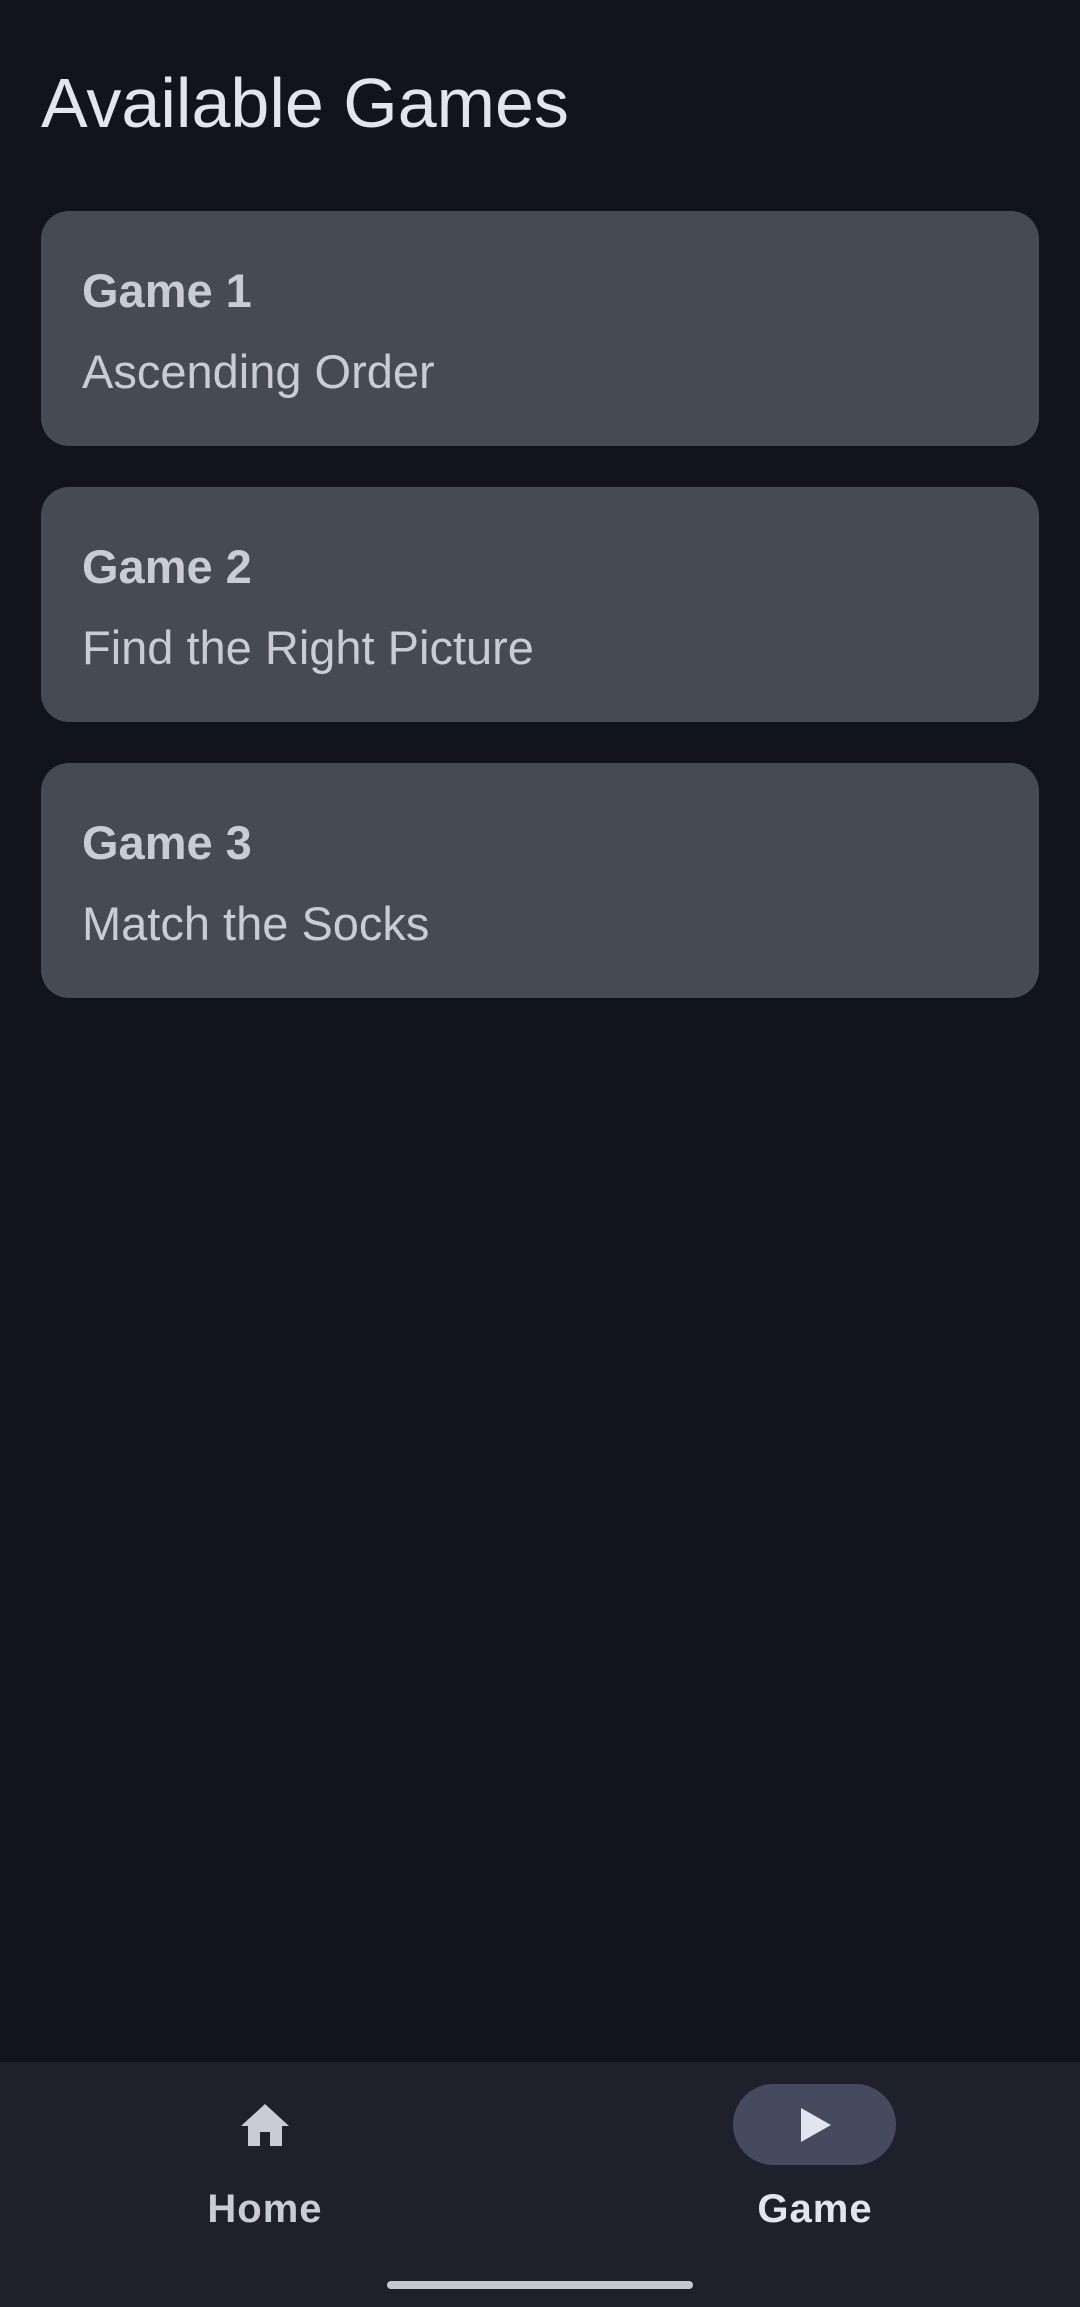  What do you see at coordinates (167, 842) in the screenshot?
I see `game-title: Game 3` at bounding box center [167, 842].